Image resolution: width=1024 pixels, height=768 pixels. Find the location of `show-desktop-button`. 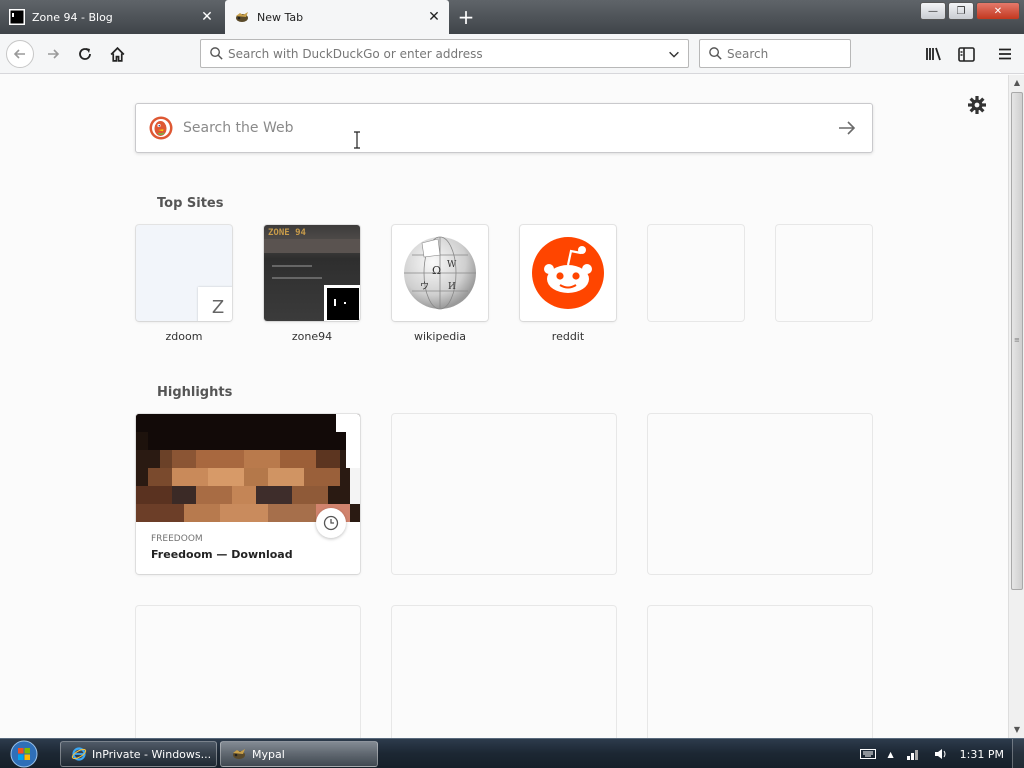

show-desktop-button is located at coordinates (1018, 753).